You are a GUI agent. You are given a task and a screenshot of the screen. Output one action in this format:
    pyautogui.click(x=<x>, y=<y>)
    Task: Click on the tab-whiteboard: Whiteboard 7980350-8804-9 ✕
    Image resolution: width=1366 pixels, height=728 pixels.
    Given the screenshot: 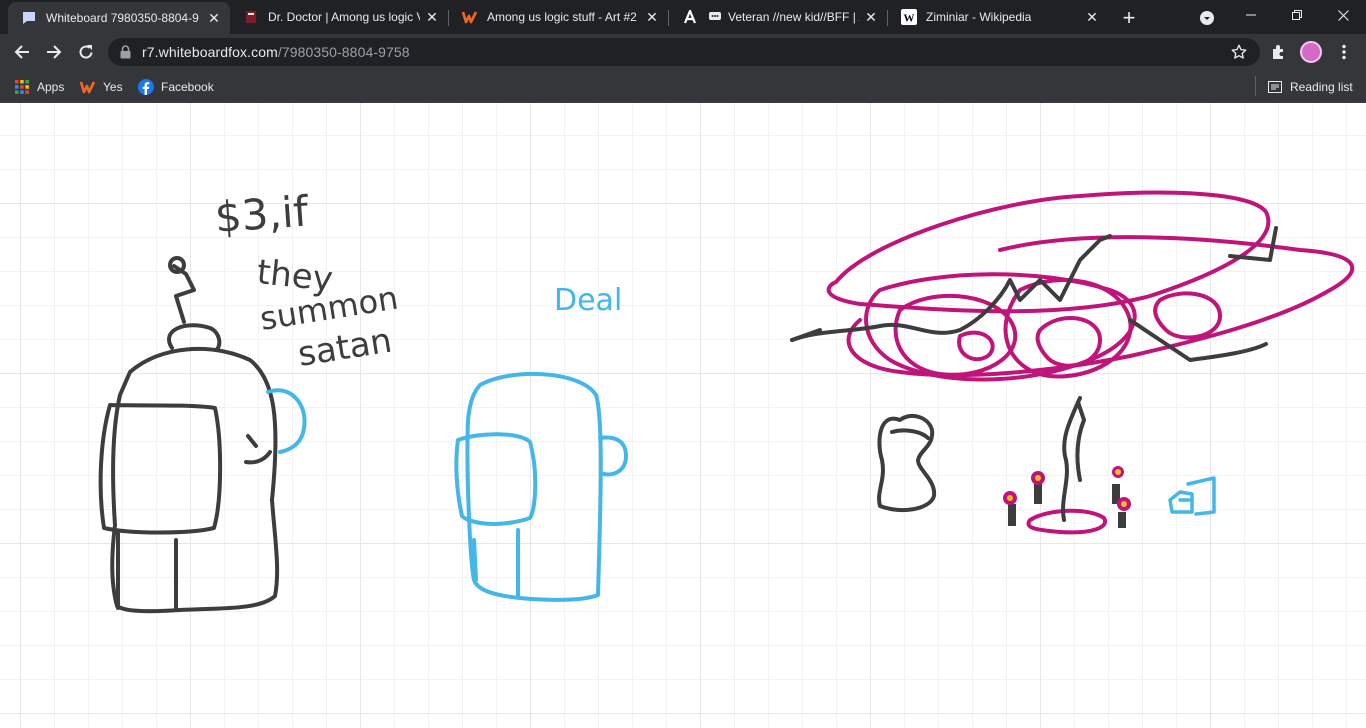 What is the action you would take?
    pyautogui.click(x=119, y=18)
    